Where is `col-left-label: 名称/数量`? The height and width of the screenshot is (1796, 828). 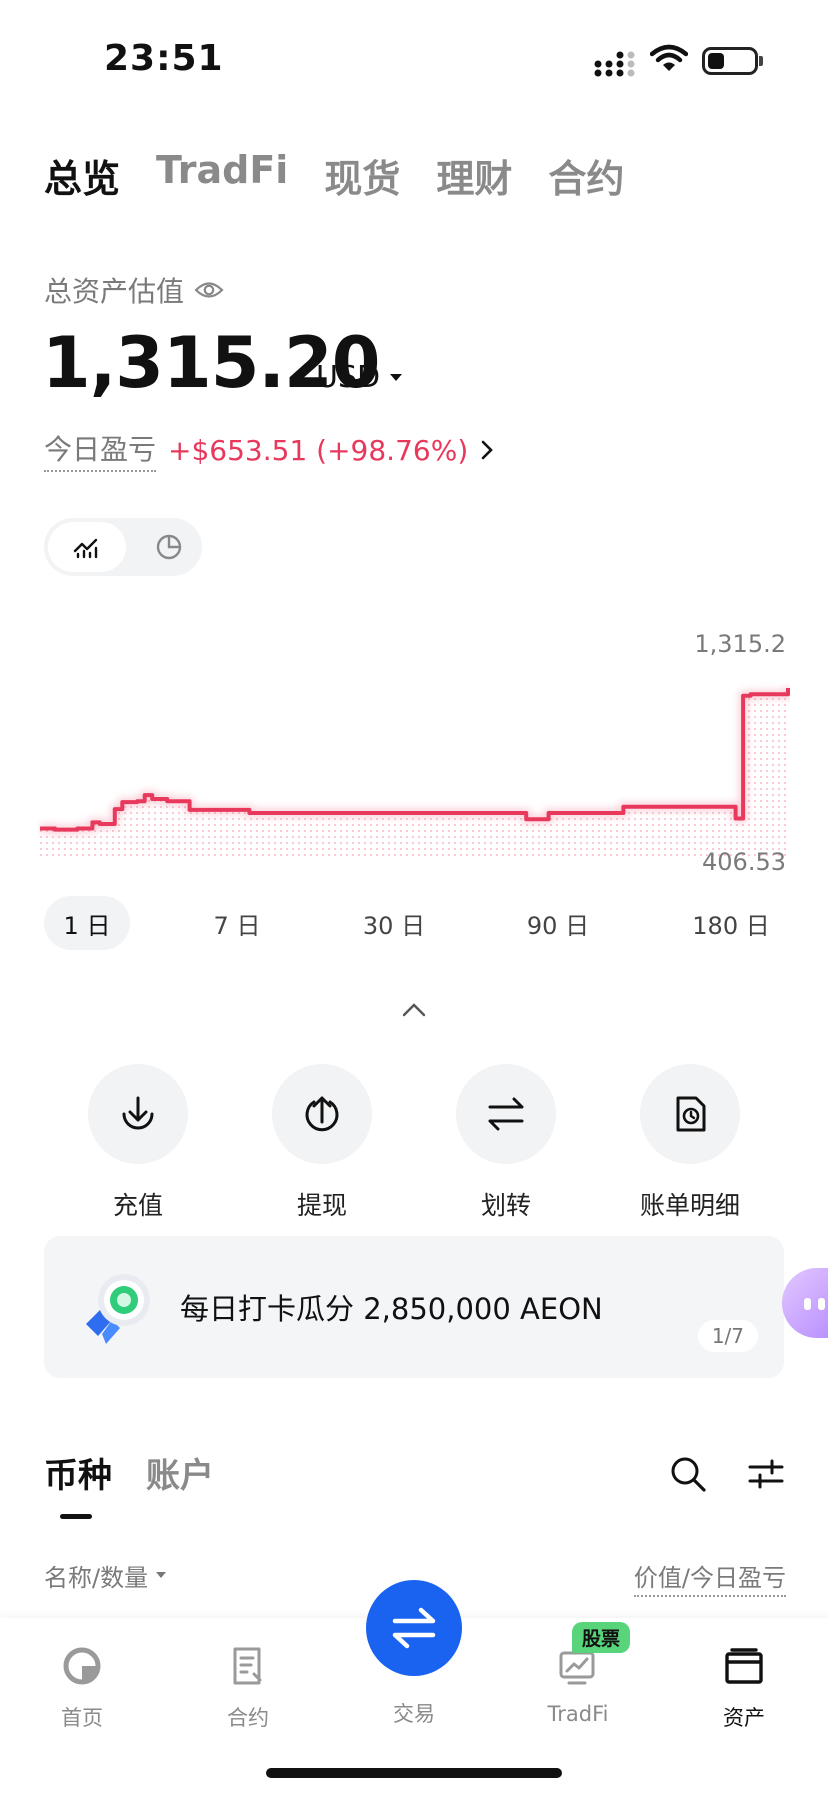 col-left-label: 名称/数量 is located at coordinates (96, 1578).